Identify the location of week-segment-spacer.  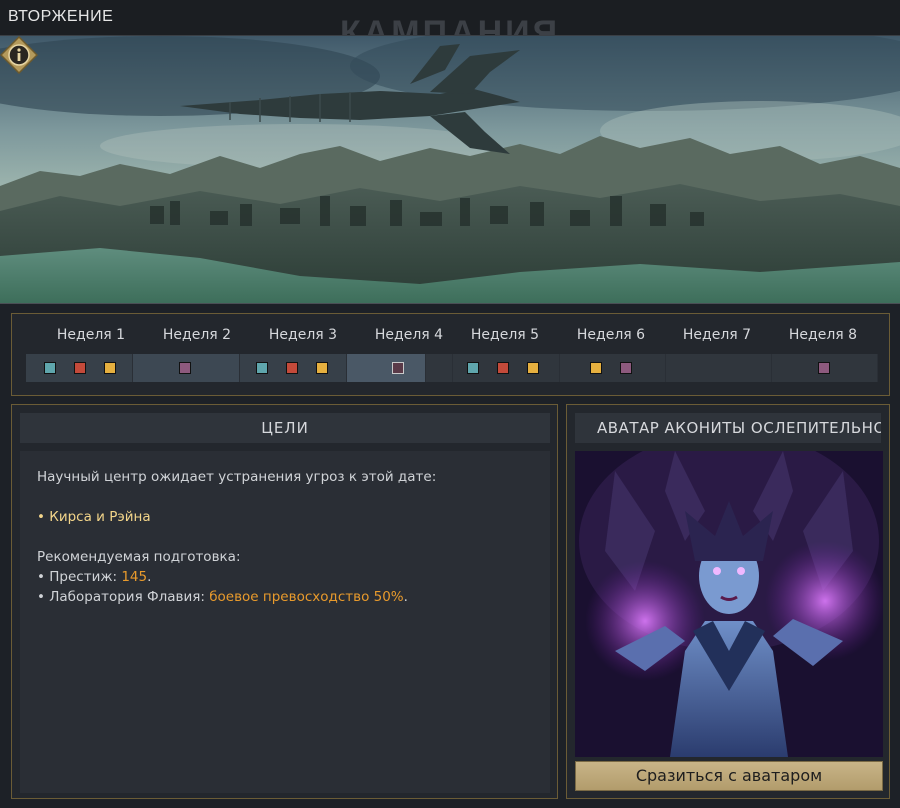
(439, 368).